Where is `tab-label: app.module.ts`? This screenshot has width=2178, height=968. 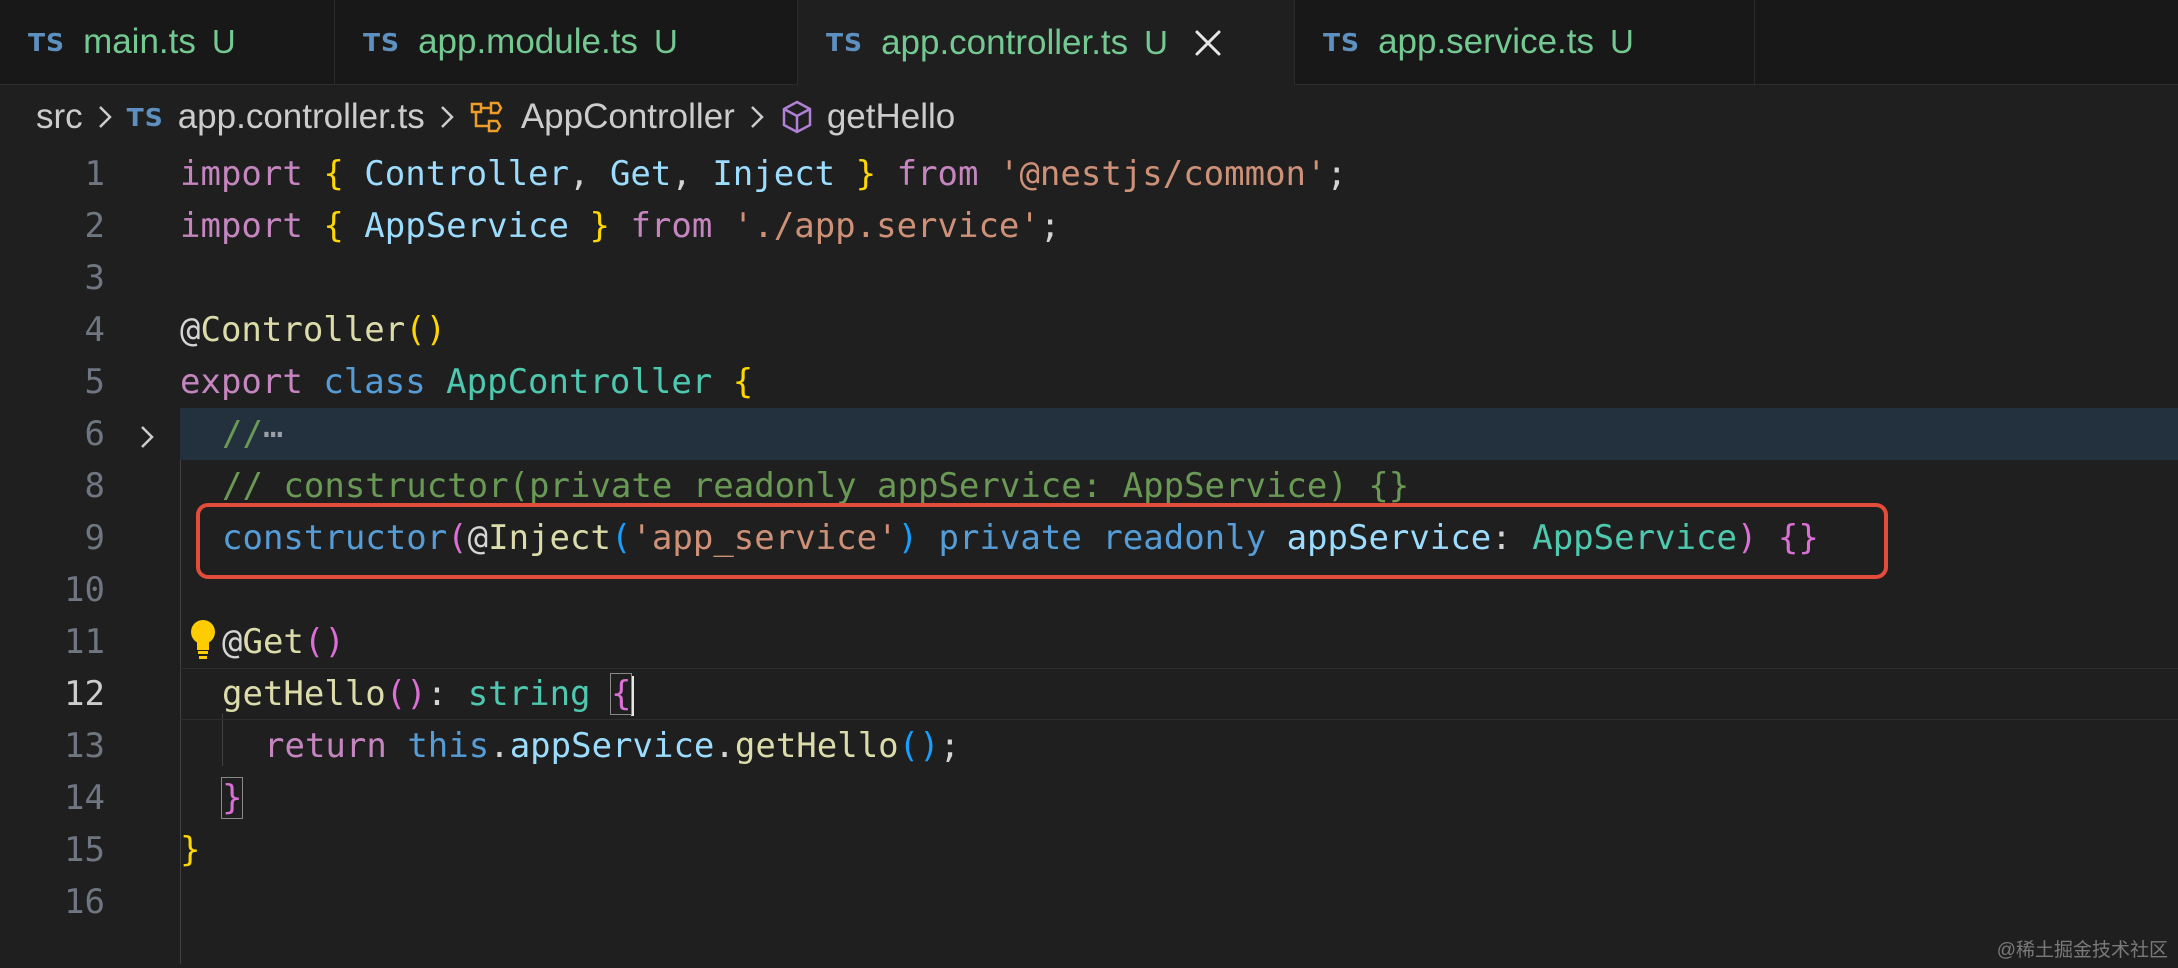 tab-label: app.module.ts is located at coordinates (528, 41).